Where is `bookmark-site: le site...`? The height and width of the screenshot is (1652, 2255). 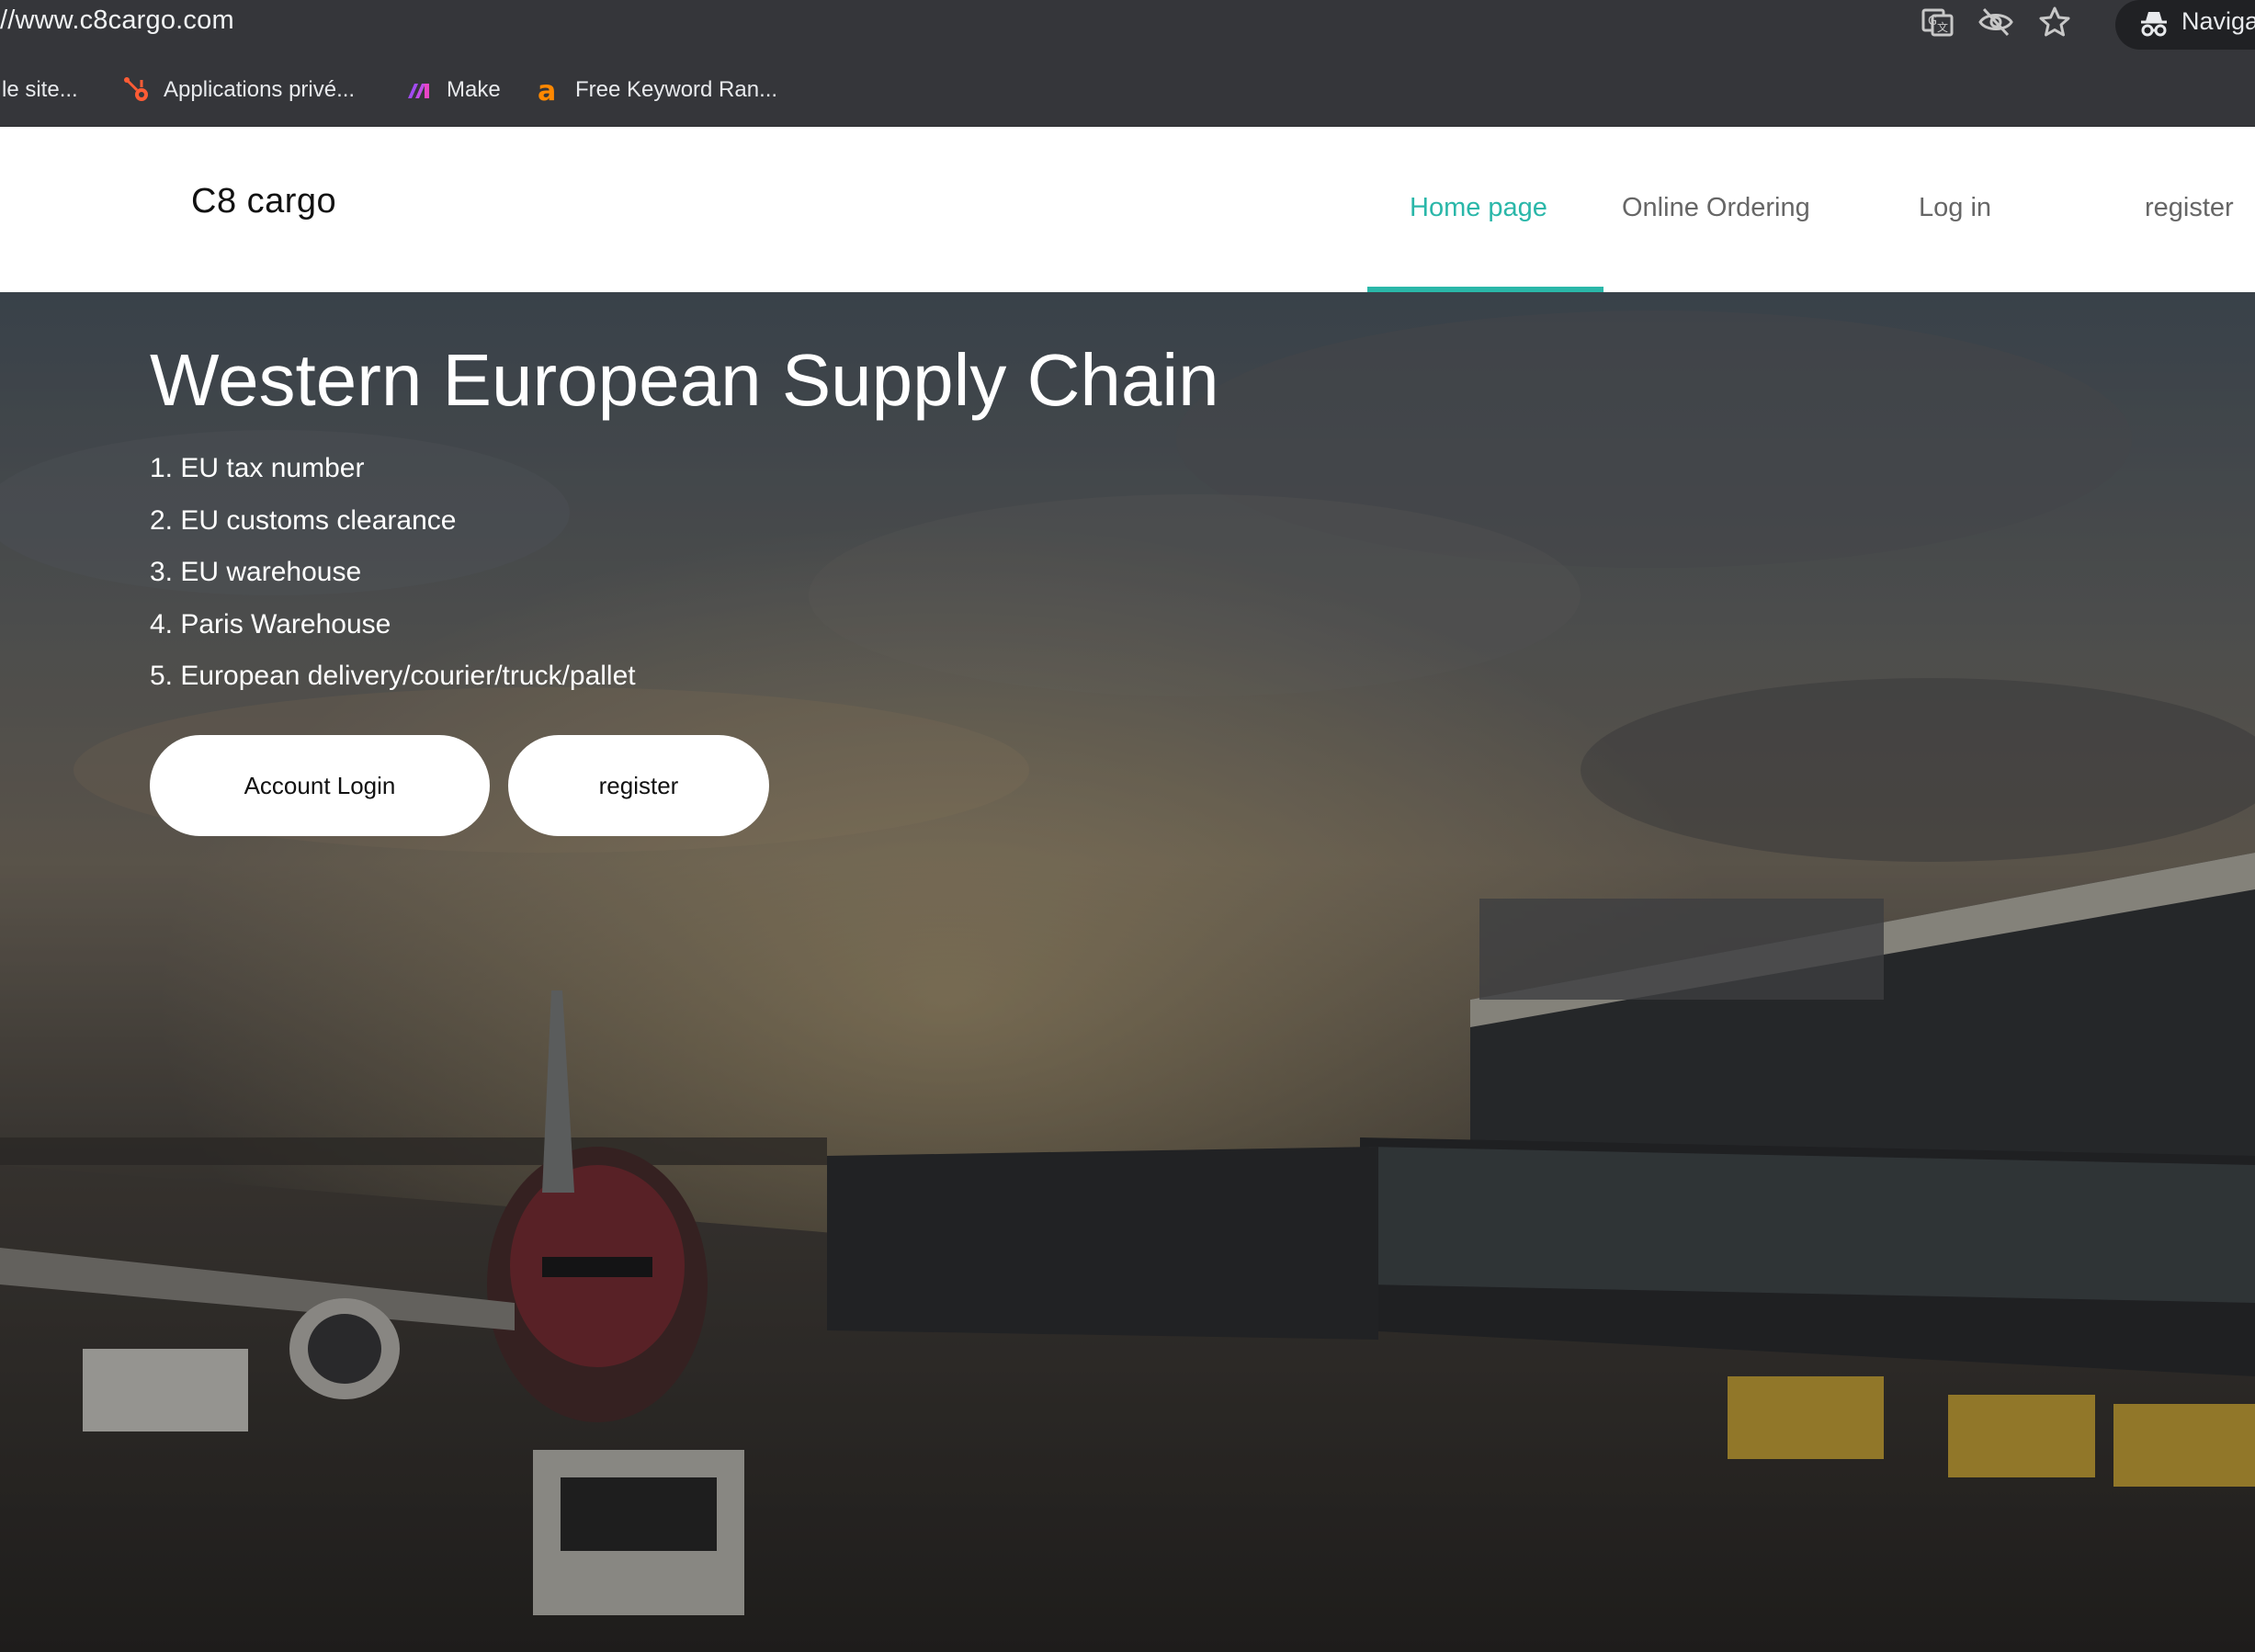
bookmark-site: le site... is located at coordinates (40, 90).